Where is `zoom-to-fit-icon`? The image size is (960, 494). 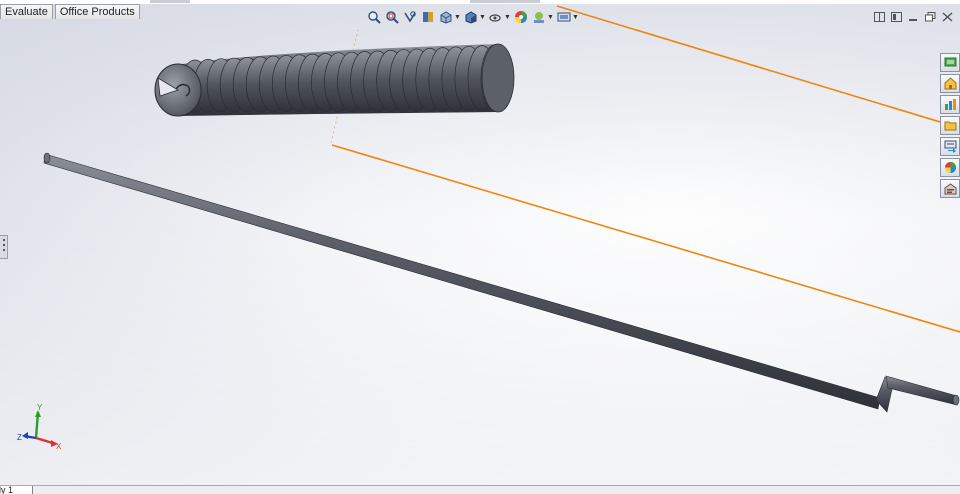 zoom-to-fit-icon is located at coordinates (373, 17).